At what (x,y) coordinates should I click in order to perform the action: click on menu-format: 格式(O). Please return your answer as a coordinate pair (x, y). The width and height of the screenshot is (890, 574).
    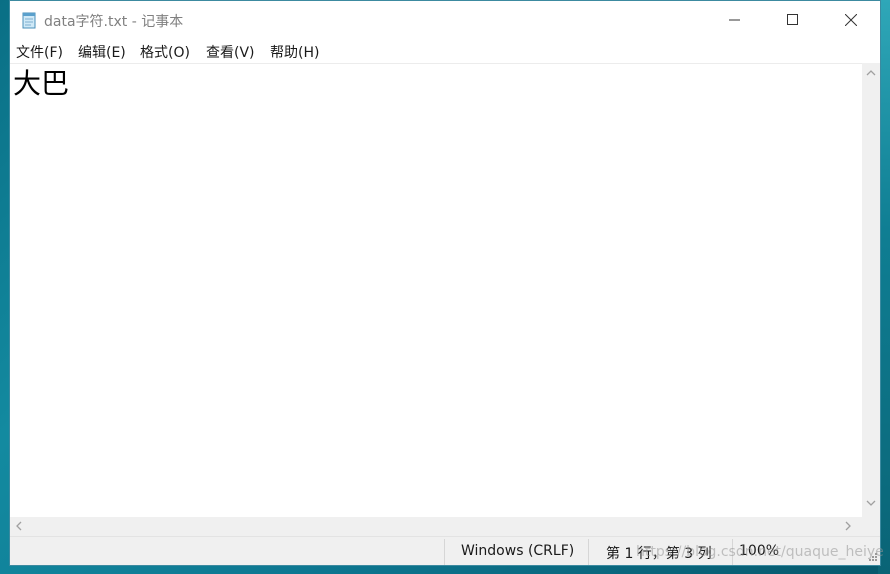
    Looking at the image, I should click on (165, 52).